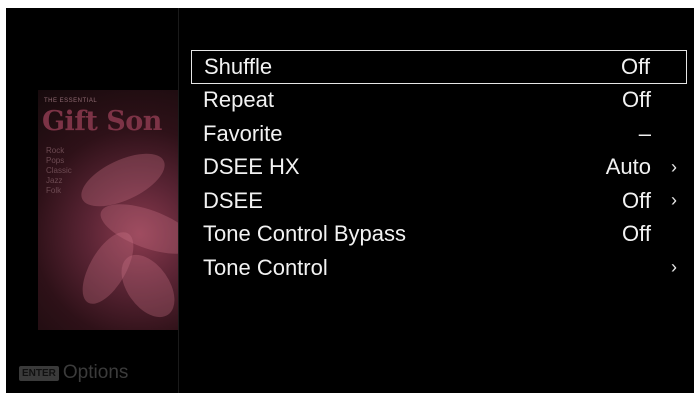 This screenshot has height=401, width=700. What do you see at coordinates (243, 133) in the screenshot?
I see `menu-item-label: Favorite` at bounding box center [243, 133].